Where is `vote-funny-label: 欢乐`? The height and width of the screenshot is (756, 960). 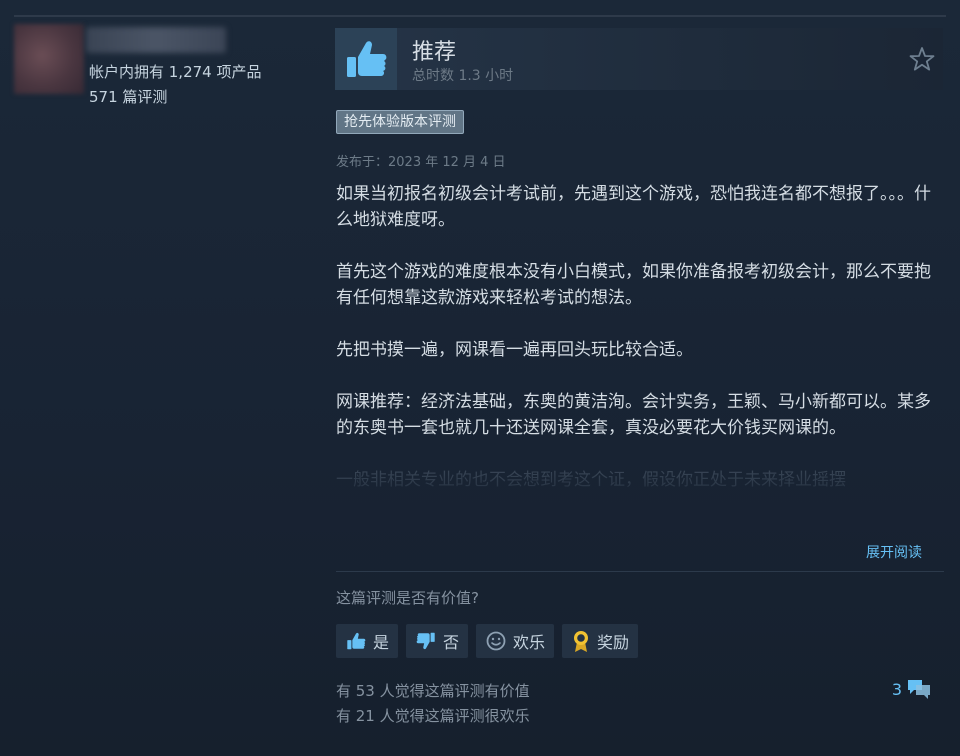 vote-funny-label: 欢乐 is located at coordinates (529, 642).